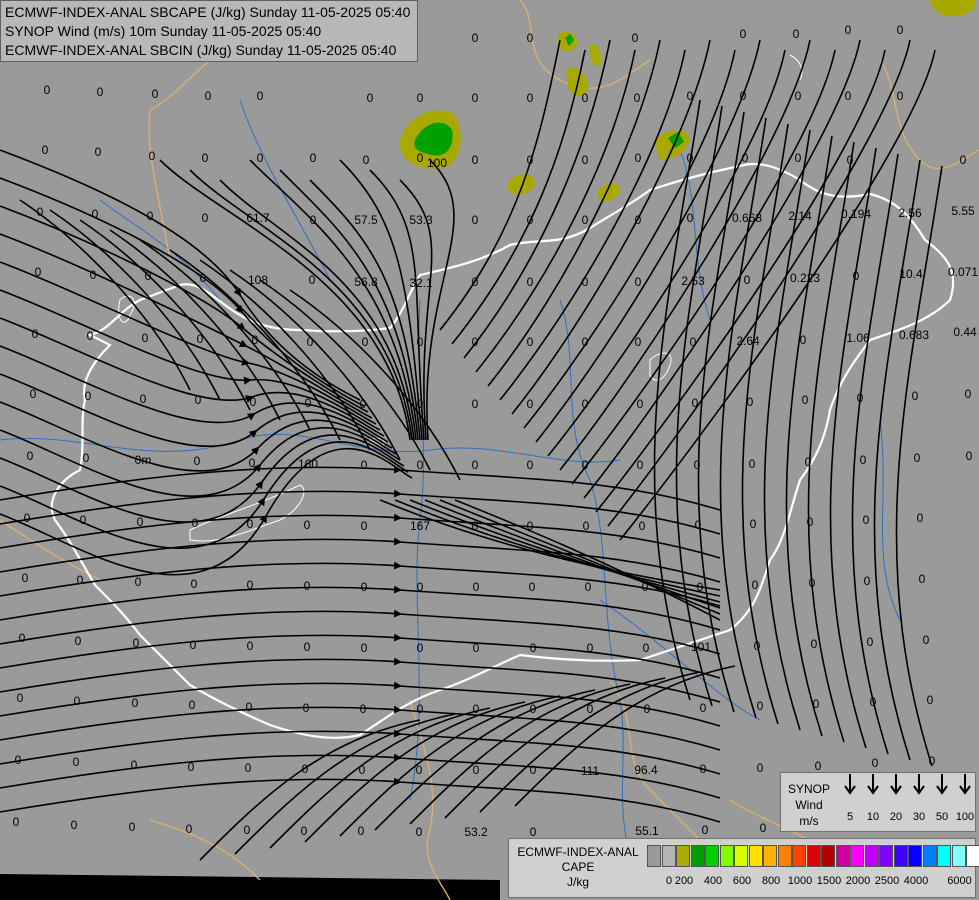 The width and height of the screenshot is (979, 900). Describe the element at coordinates (669, 881) in the screenshot. I see `cape-tick-label: 0` at that location.